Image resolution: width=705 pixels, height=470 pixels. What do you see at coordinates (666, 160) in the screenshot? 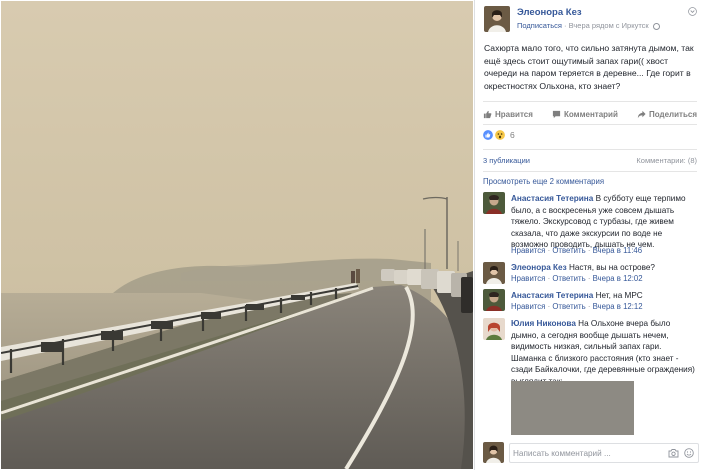
I see `comments-count: Комментарии: (8)` at bounding box center [666, 160].